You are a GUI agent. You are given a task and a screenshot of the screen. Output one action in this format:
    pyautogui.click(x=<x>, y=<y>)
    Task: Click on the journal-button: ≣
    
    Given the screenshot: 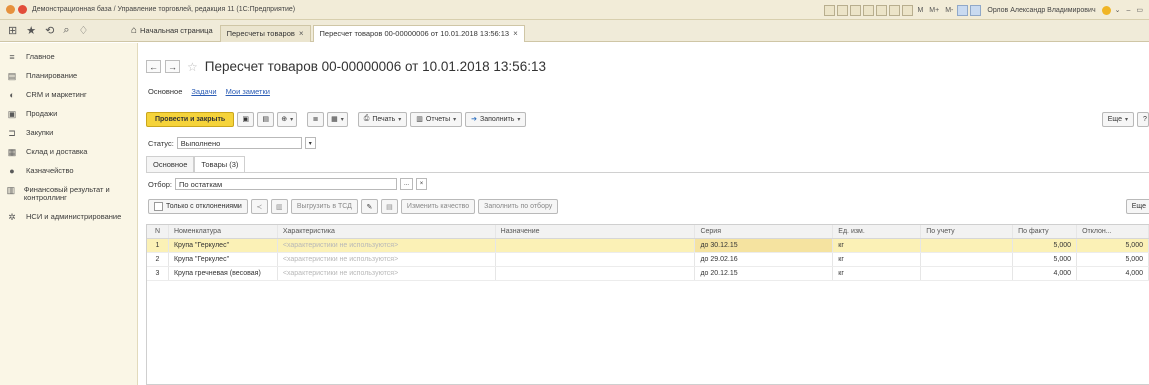 What is the action you would take?
    pyautogui.click(x=316, y=119)
    